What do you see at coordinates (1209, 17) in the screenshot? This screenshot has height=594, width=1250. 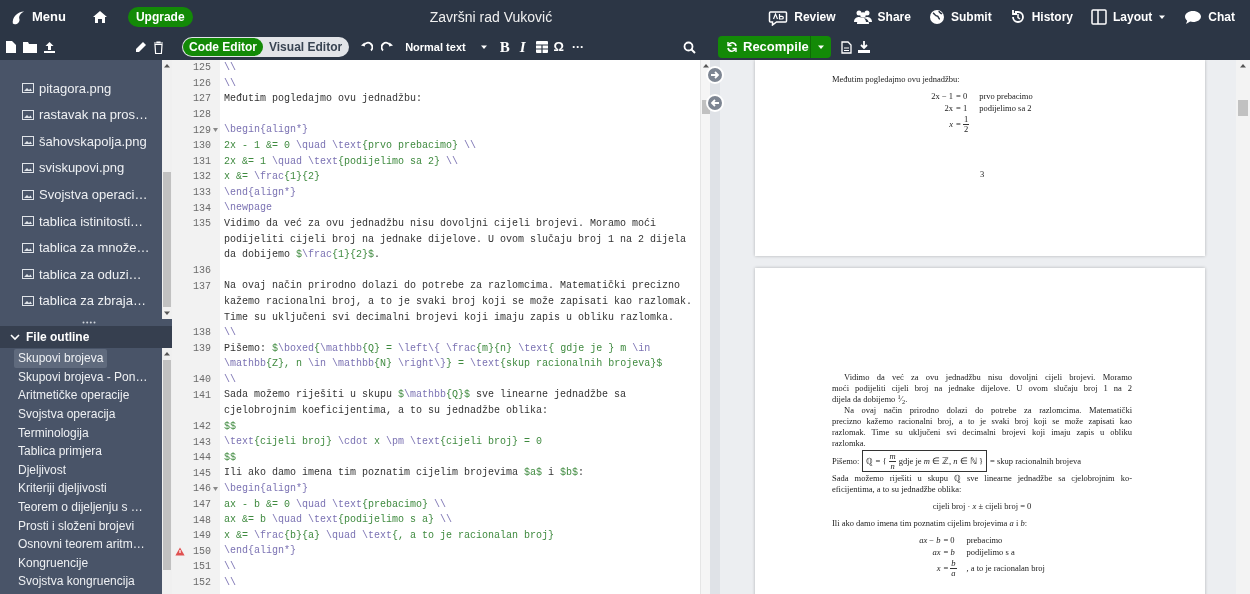 I see `chat-button: Chat` at bounding box center [1209, 17].